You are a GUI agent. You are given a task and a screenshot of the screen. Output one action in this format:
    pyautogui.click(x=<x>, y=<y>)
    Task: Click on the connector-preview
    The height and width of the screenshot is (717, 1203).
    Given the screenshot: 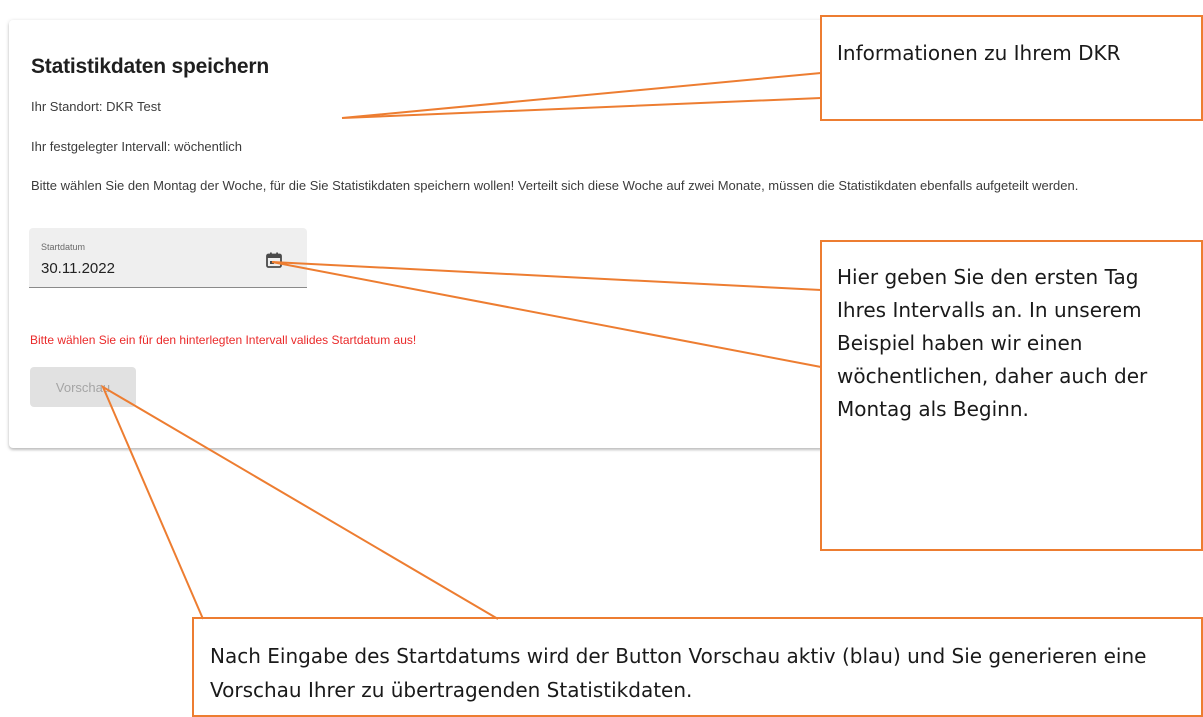 What is the action you would take?
    pyautogui.click(x=299, y=502)
    